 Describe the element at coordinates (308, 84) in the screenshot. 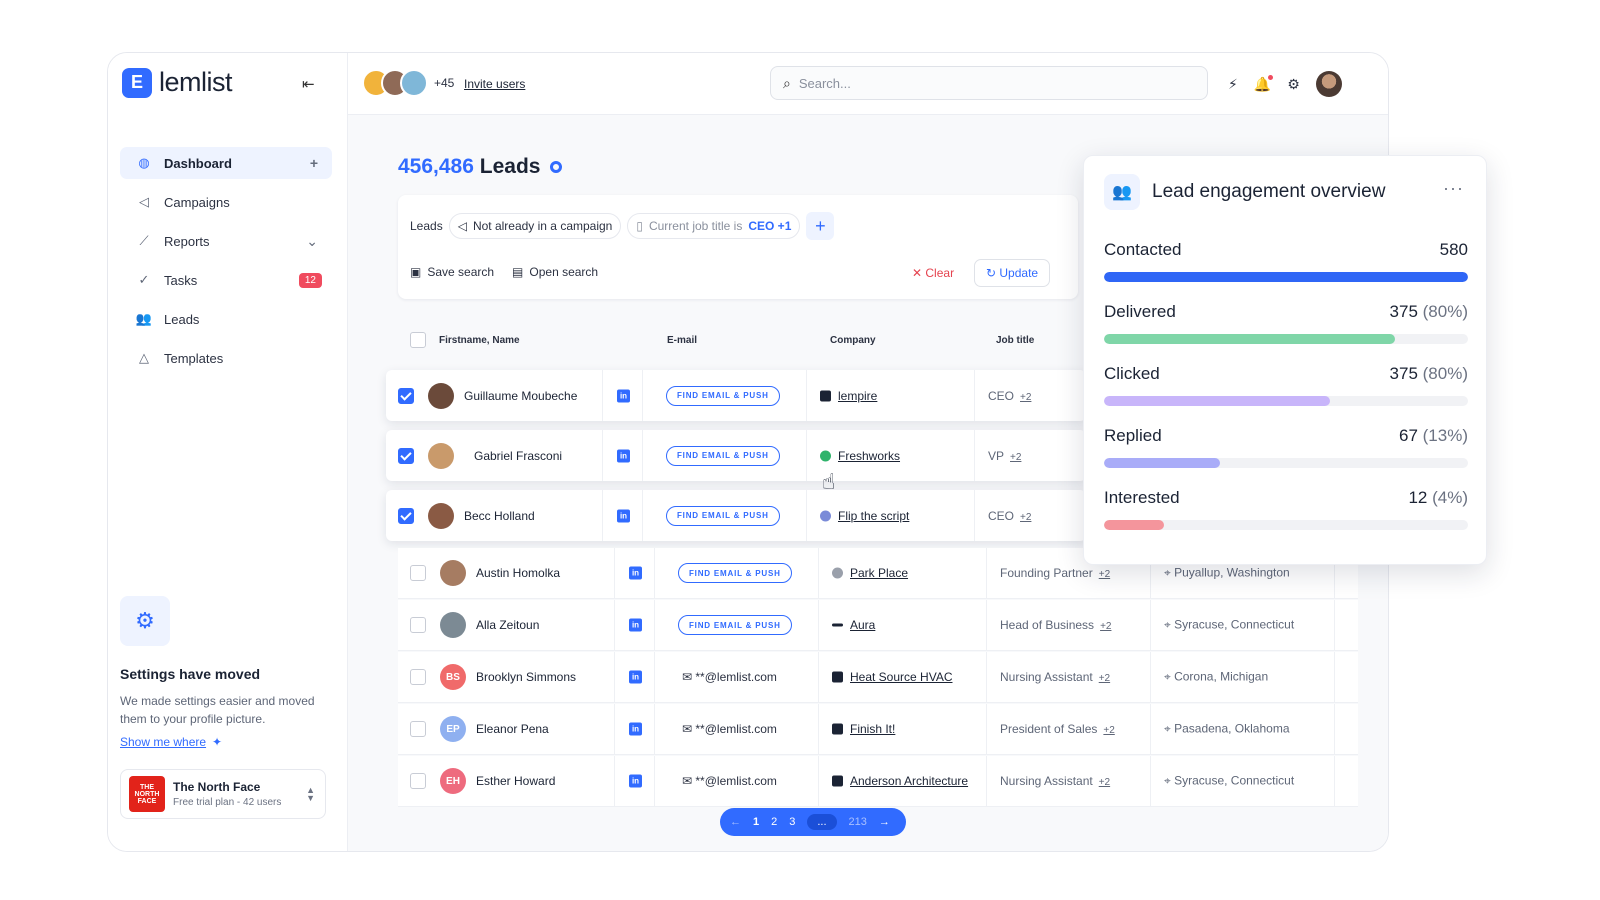

I see `collapse-sidebar-icon: ⇤` at that location.